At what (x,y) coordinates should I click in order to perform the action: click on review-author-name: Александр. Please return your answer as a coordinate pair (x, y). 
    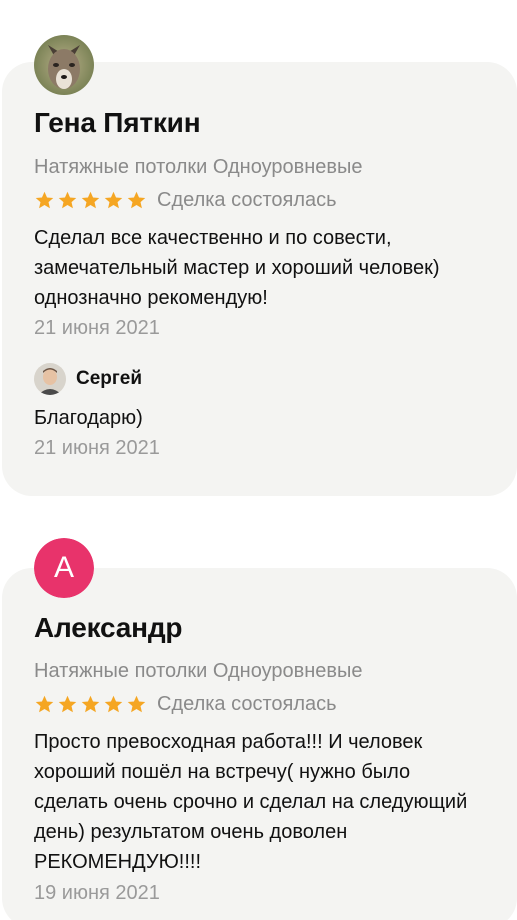
    Looking at the image, I should click on (108, 627).